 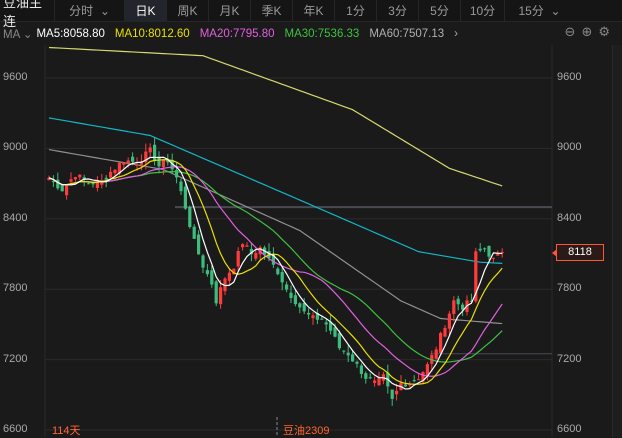 I want to click on last-price-tag: 8118, so click(x=578, y=252).